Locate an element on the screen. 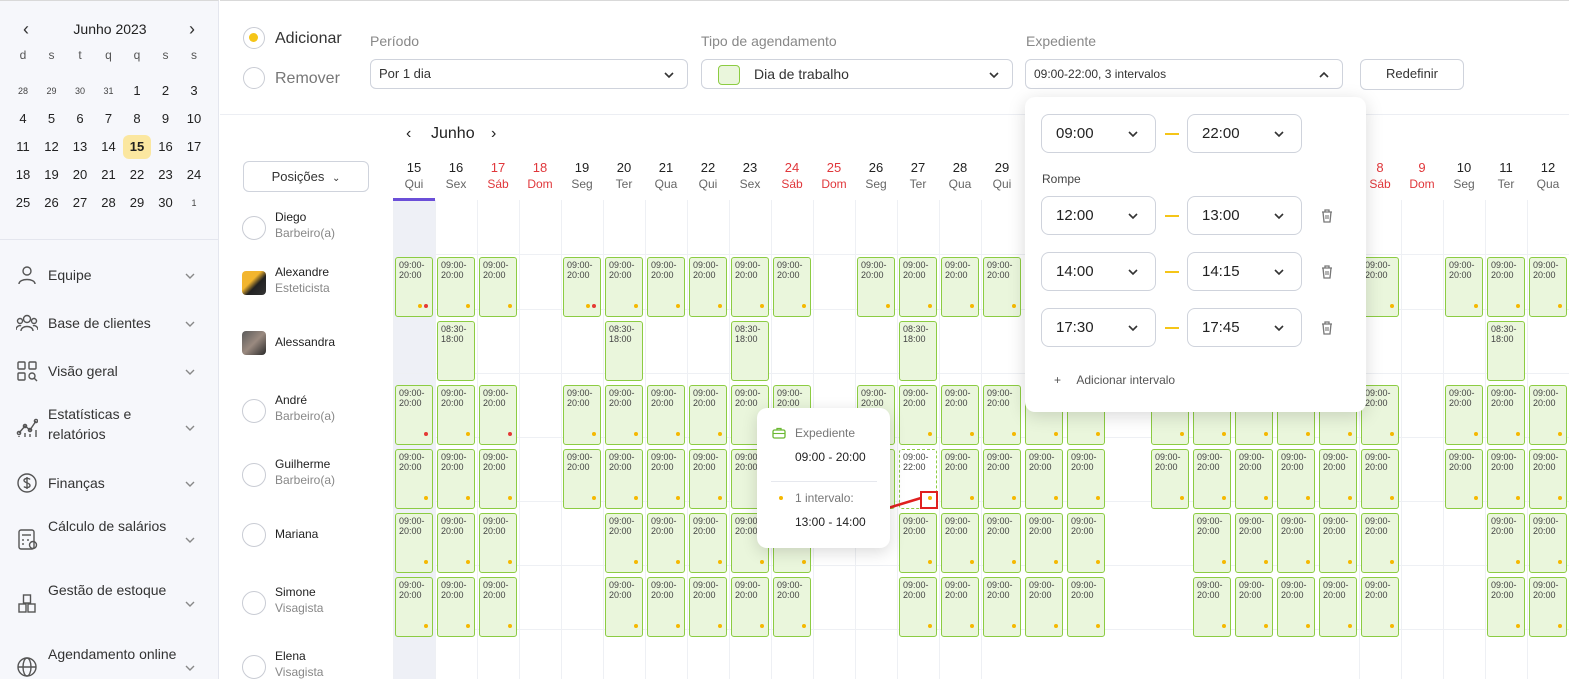  sidebar-item-base: Base de clientes is located at coordinates (109, 324).